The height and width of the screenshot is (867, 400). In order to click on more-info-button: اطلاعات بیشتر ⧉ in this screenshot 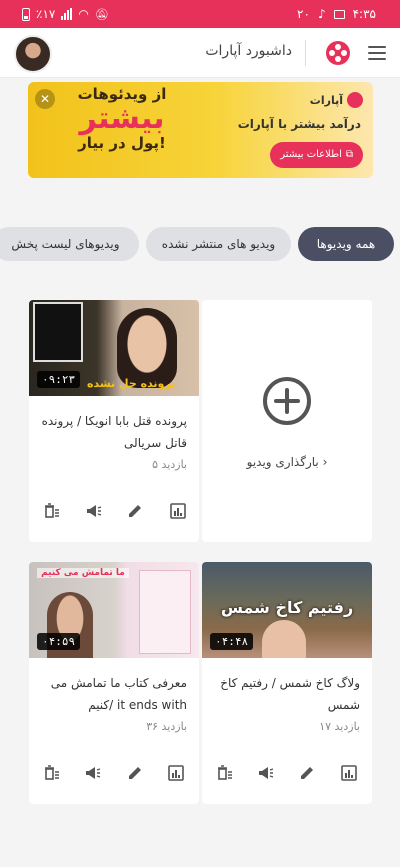, I will do `click(316, 155)`.